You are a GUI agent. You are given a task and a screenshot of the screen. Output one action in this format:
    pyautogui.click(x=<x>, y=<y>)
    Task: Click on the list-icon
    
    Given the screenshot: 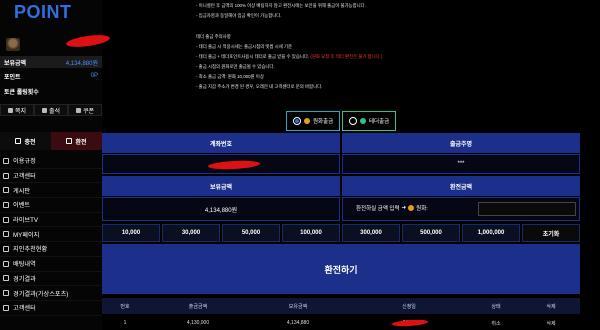 What is the action you would take?
    pyautogui.click(x=6, y=263)
    